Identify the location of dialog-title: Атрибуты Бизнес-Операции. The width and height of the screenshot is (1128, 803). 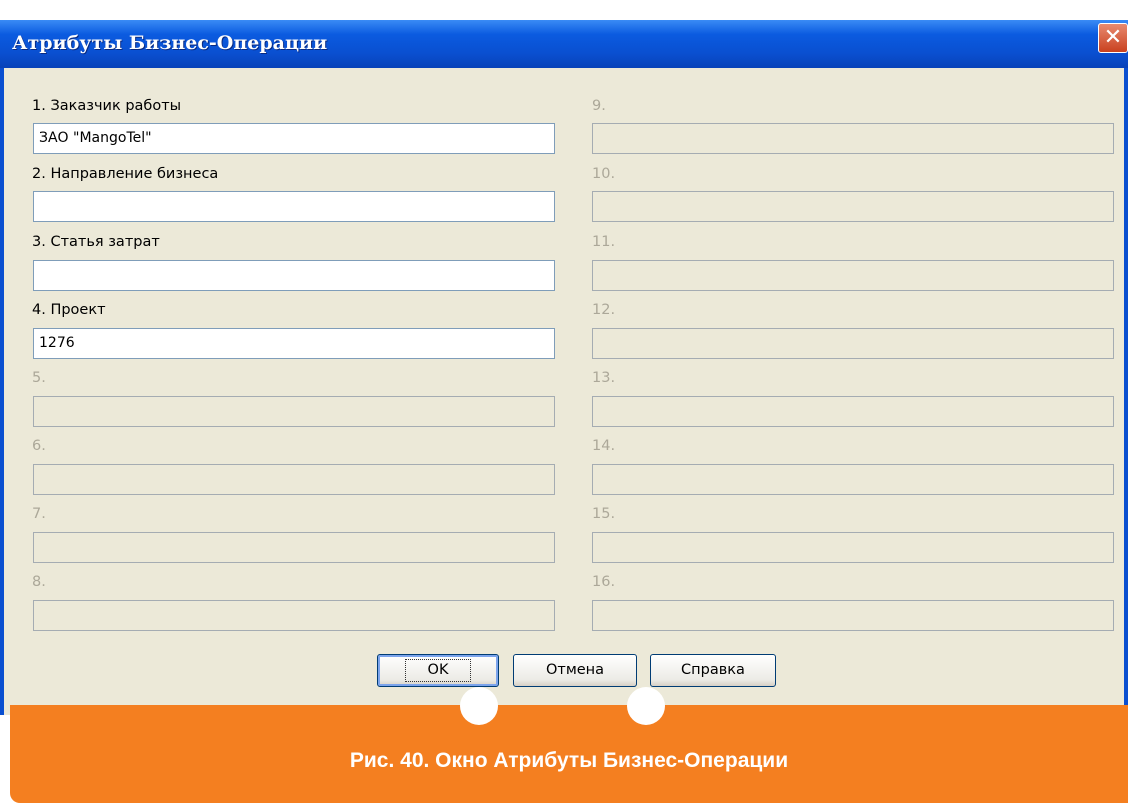
(170, 43).